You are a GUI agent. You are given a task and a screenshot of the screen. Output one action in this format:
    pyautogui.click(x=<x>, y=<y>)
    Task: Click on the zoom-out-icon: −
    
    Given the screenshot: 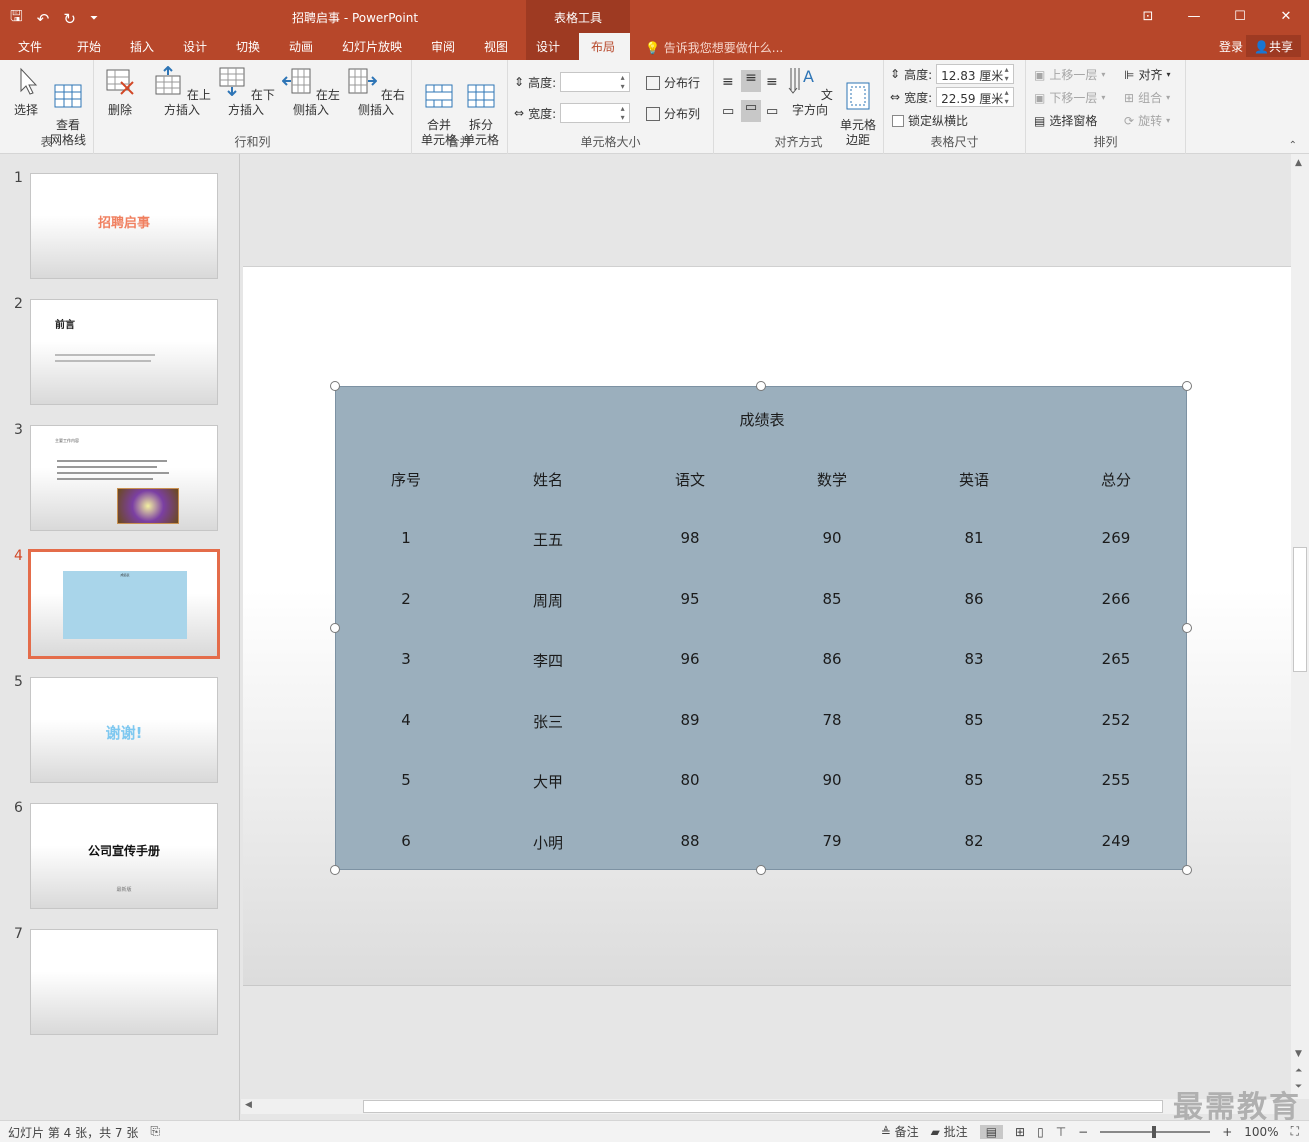 What is the action you would take?
    pyautogui.click(x=1083, y=1132)
    